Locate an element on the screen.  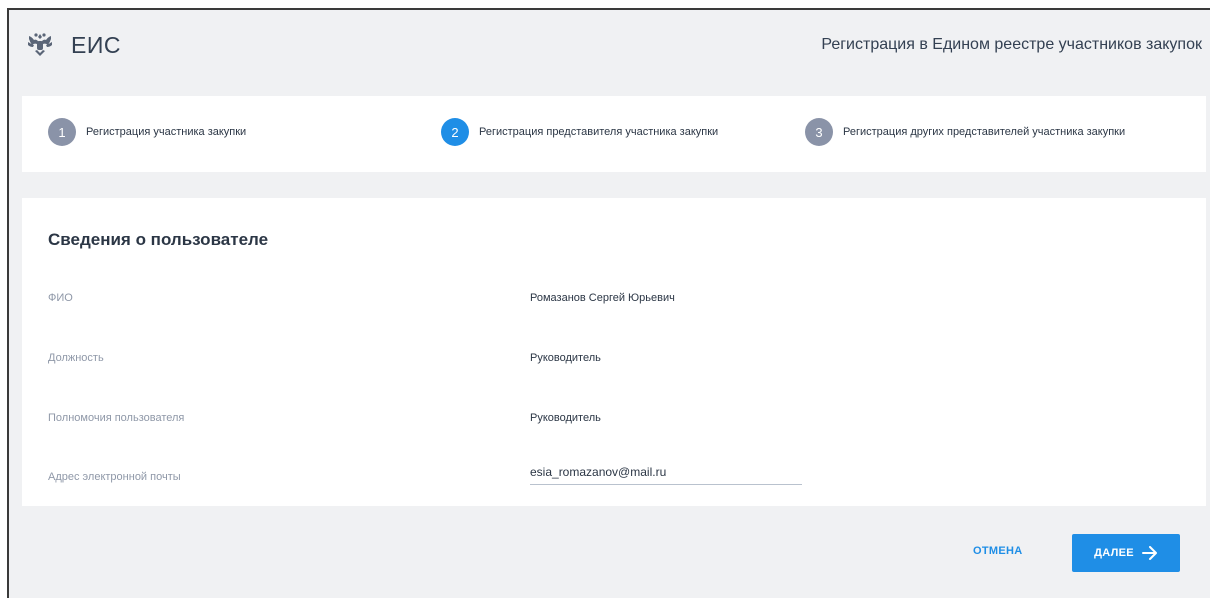
position-value: Руководитель is located at coordinates (565, 358).